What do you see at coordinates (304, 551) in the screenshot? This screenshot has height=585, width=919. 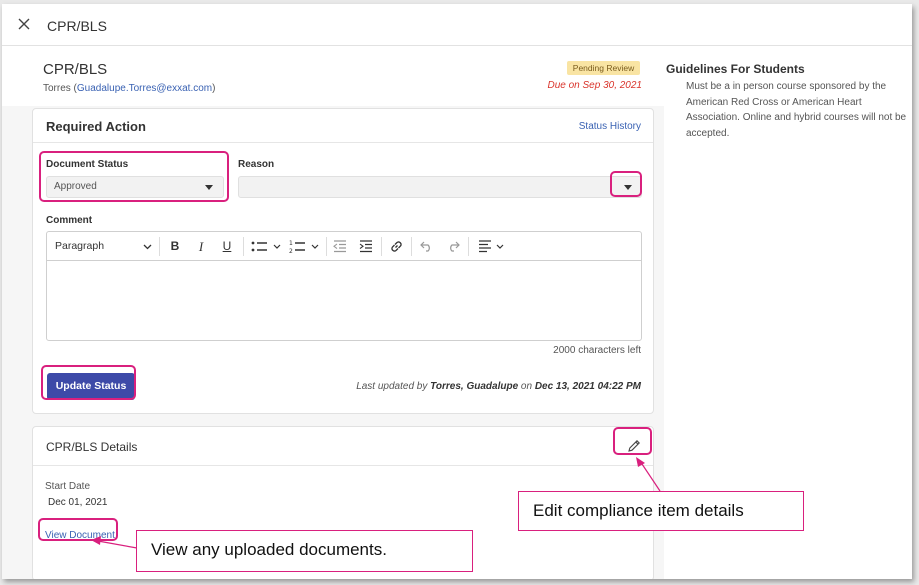 I see `view-documents-callout: View any uploaded documents.` at bounding box center [304, 551].